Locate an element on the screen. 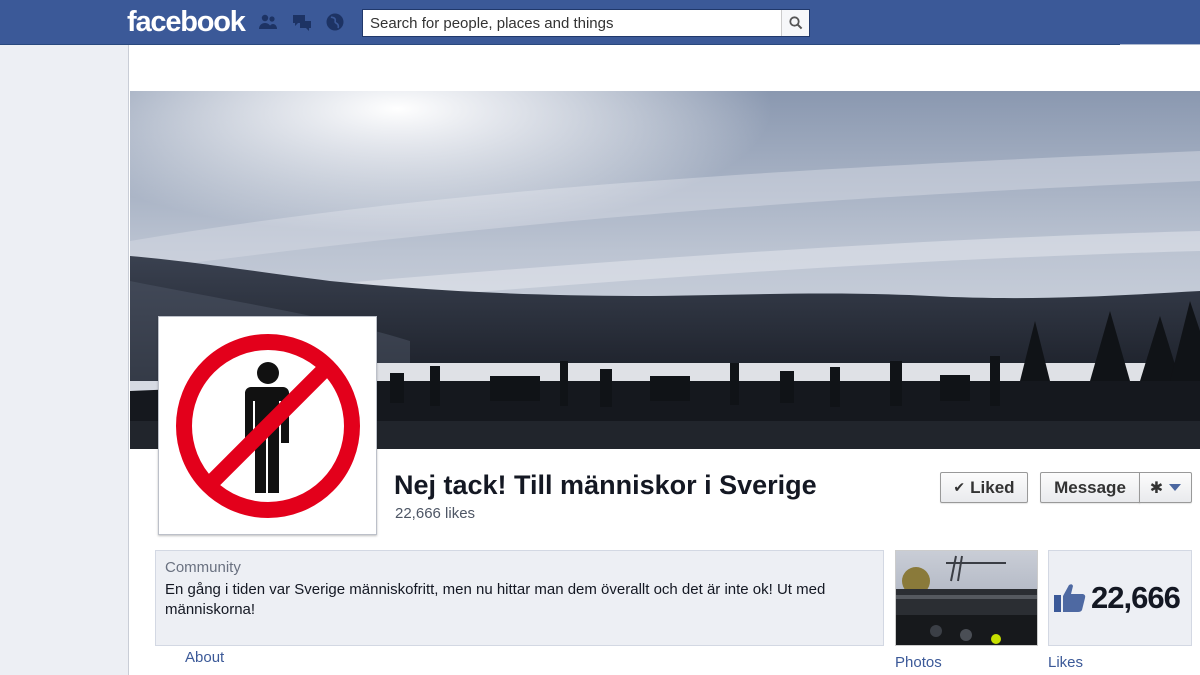 The height and width of the screenshot is (675, 1200). search-bar is located at coordinates (586, 23).